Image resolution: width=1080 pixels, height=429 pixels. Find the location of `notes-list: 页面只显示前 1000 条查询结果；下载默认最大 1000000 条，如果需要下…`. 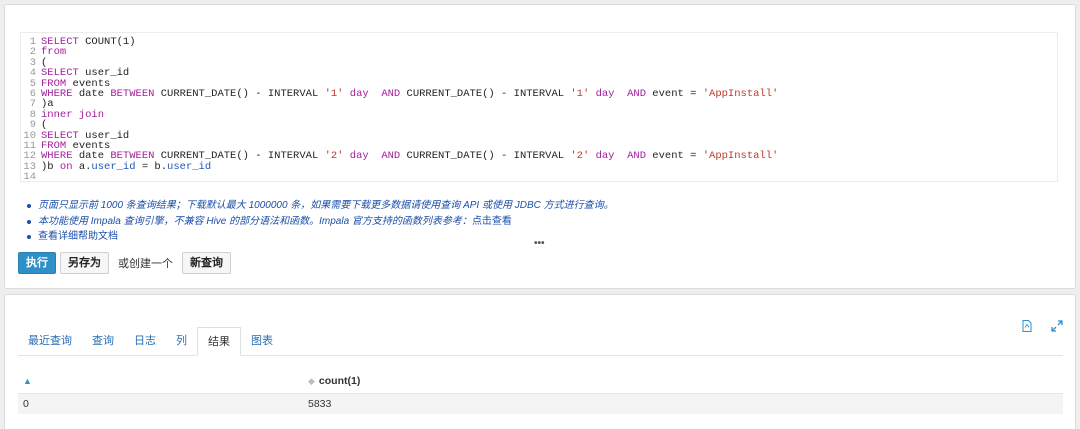

notes-list: 页面只显示前 1000 条查询结果；下载默认最大 1000000 条，如果需要下… is located at coordinates (319, 221).